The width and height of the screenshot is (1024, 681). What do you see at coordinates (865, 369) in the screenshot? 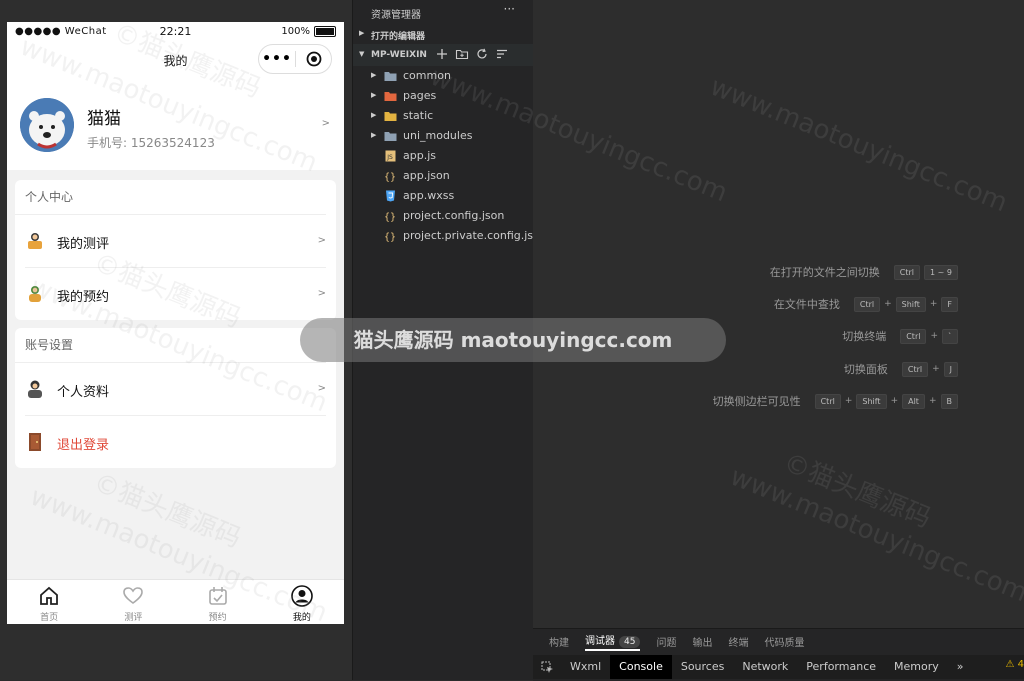
I see `shortcut-label: 切换面板` at bounding box center [865, 369].